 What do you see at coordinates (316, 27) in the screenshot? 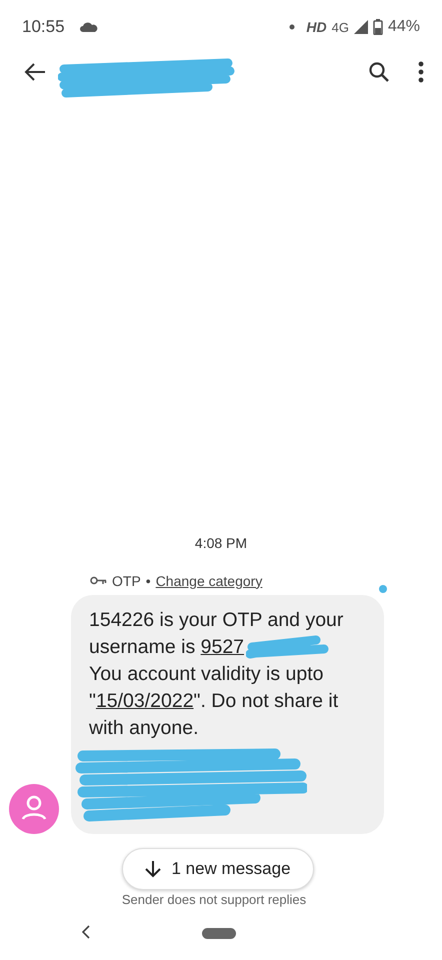
I see `hd-label: HD` at bounding box center [316, 27].